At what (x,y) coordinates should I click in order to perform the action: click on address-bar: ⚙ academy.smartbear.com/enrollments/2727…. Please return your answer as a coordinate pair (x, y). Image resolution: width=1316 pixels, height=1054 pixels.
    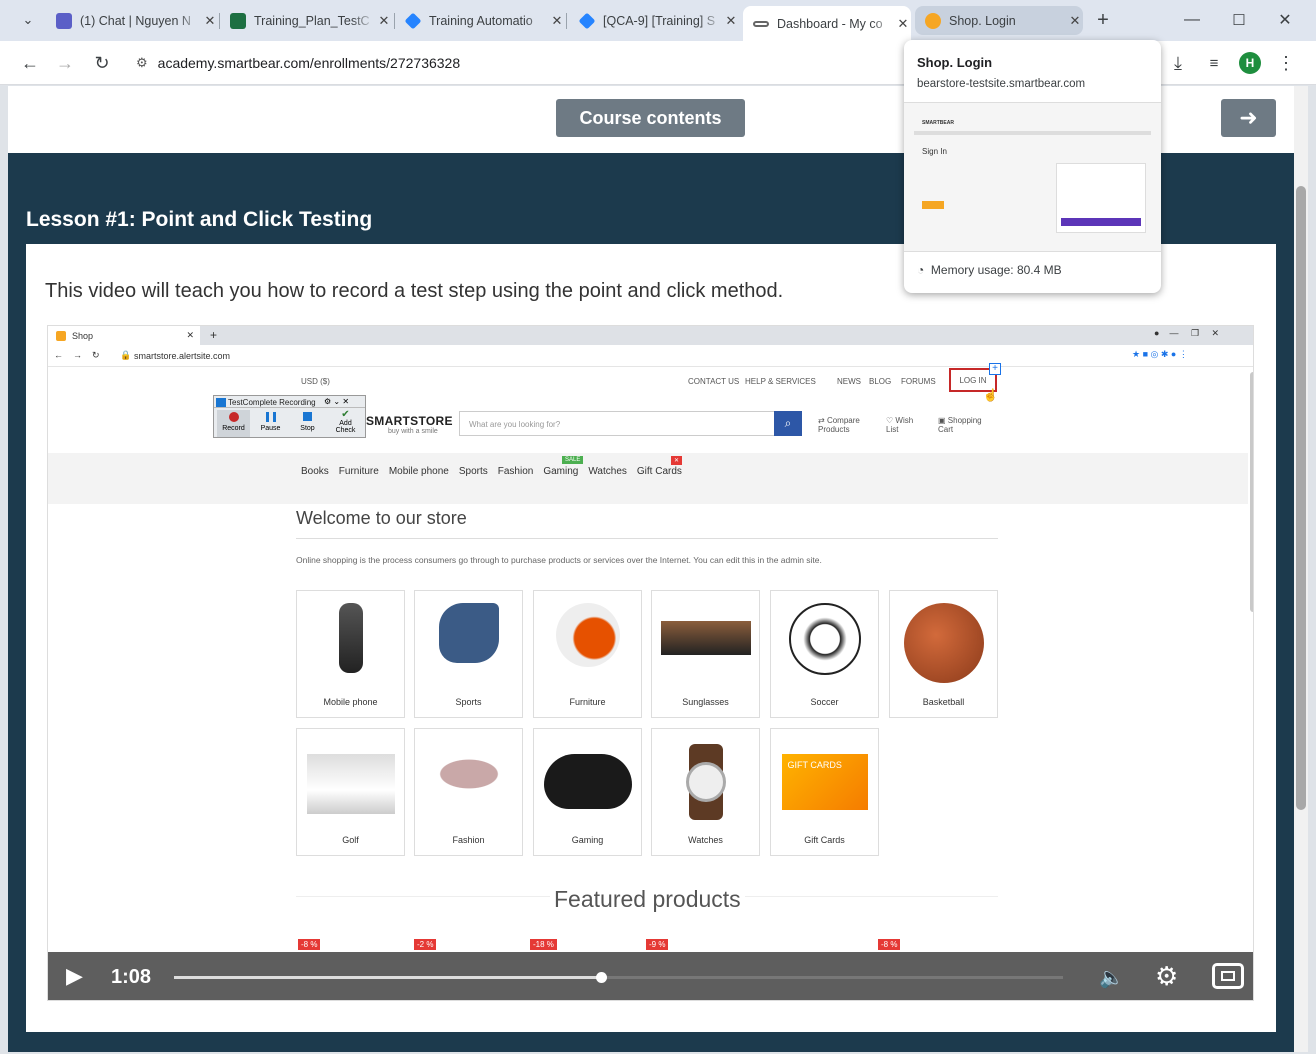
    Looking at the image, I should click on (523, 63).